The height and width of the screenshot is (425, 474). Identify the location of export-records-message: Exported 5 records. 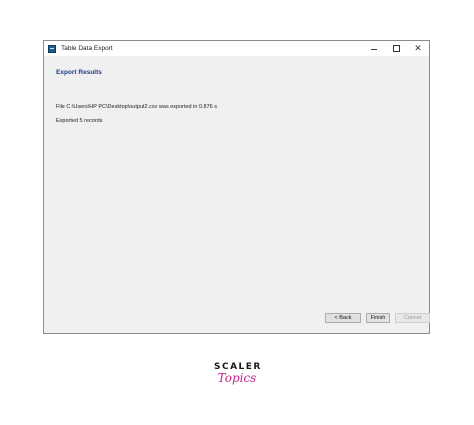
(79, 121).